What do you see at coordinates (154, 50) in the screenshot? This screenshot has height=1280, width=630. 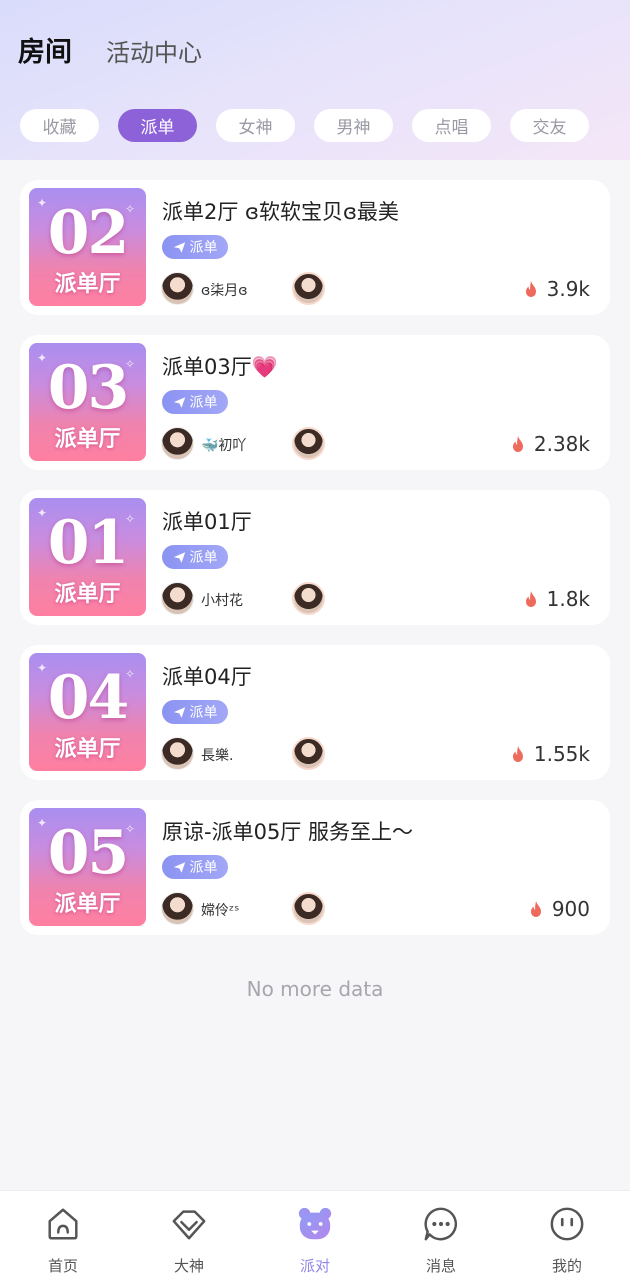 I see `tab-activity-center: 活动中心` at bounding box center [154, 50].